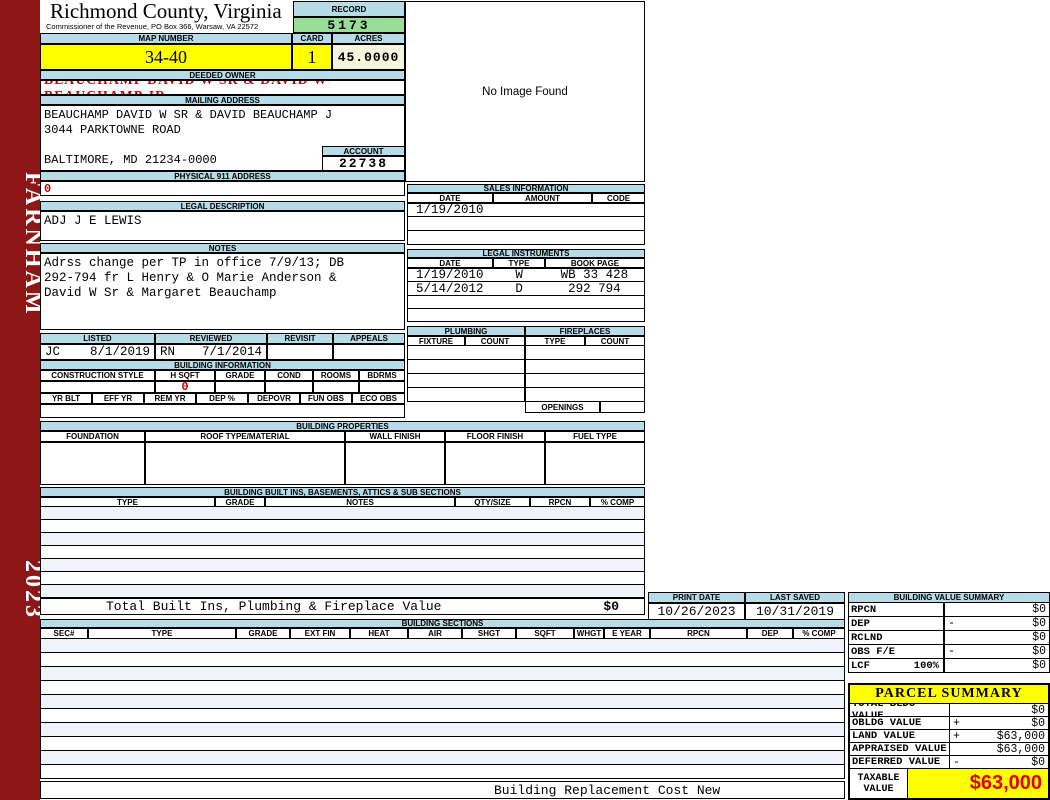 The width and height of the screenshot is (1050, 800). I want to click on bs-air-label: AIR, so click(435, 633).